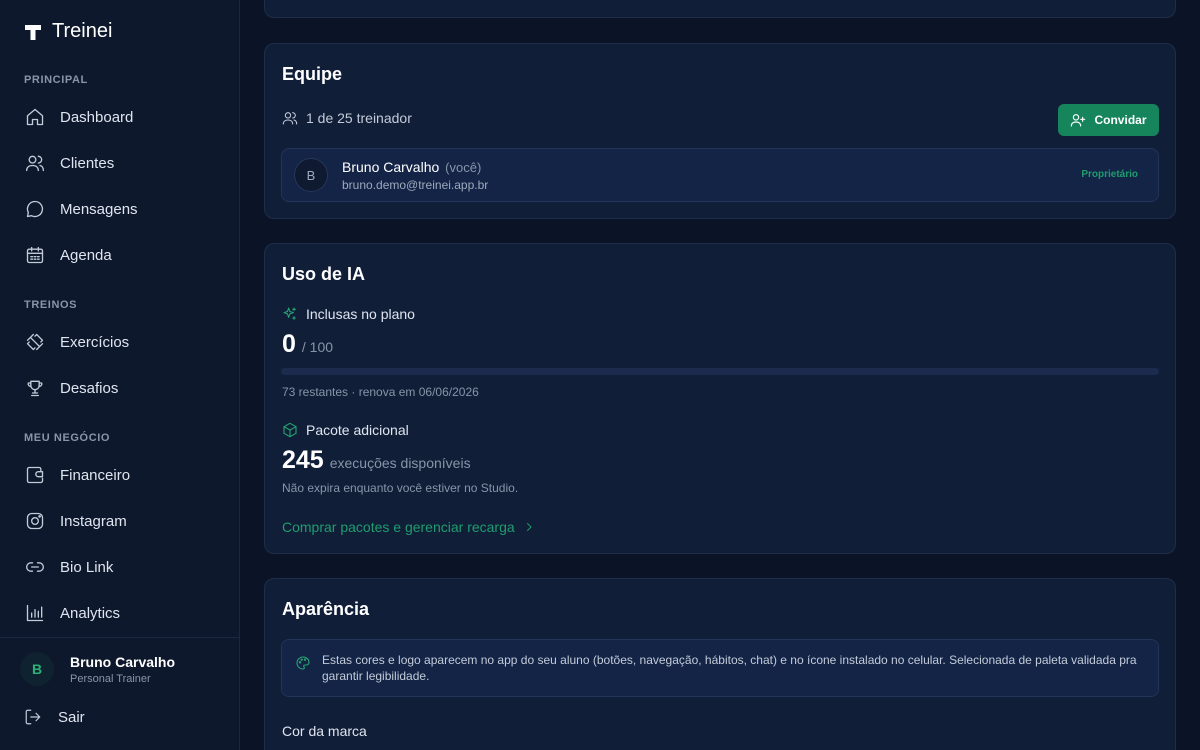 Image resolution: width=1200 pixels, height=750 pixels. Describe the element at coordinates (119, 637) in the screenshot. I see `sidebar-divider` at that location.